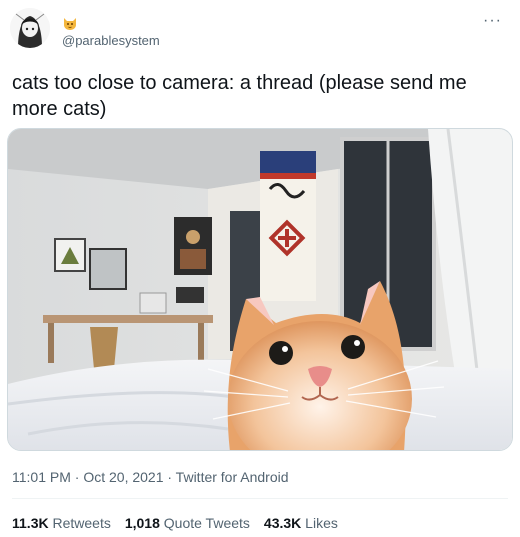 Image resolution: width=520 pixels, height=537 pixels. What do you see at coordinates (142, 523) in the screenshot?
I see `quote-tweets-count: 1,018` at bounding box center [142, 523].